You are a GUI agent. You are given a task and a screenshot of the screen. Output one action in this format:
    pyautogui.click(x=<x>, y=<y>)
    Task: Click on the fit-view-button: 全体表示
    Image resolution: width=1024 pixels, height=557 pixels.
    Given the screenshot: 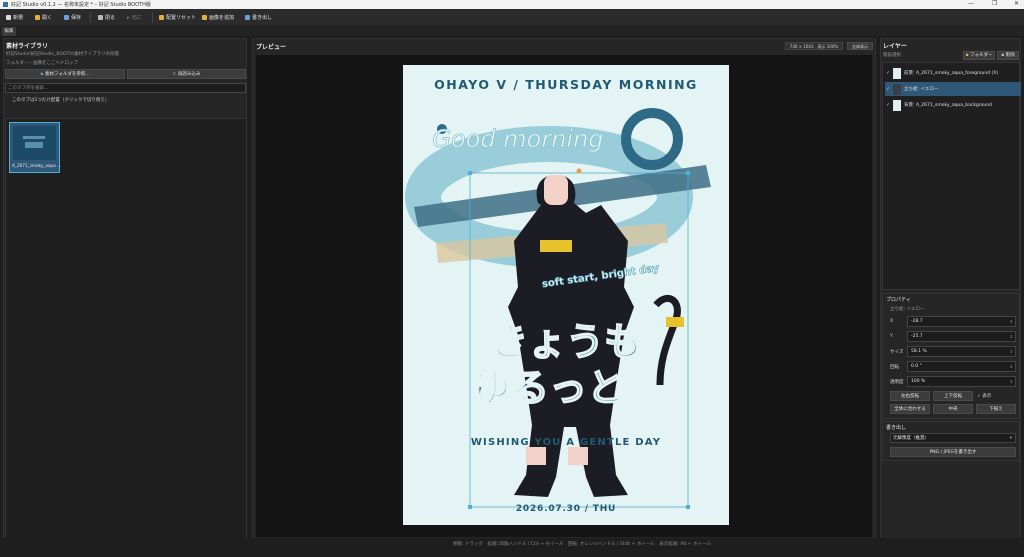 What is the action you would take?
    pyautogui.click(x=860, y=46)
    